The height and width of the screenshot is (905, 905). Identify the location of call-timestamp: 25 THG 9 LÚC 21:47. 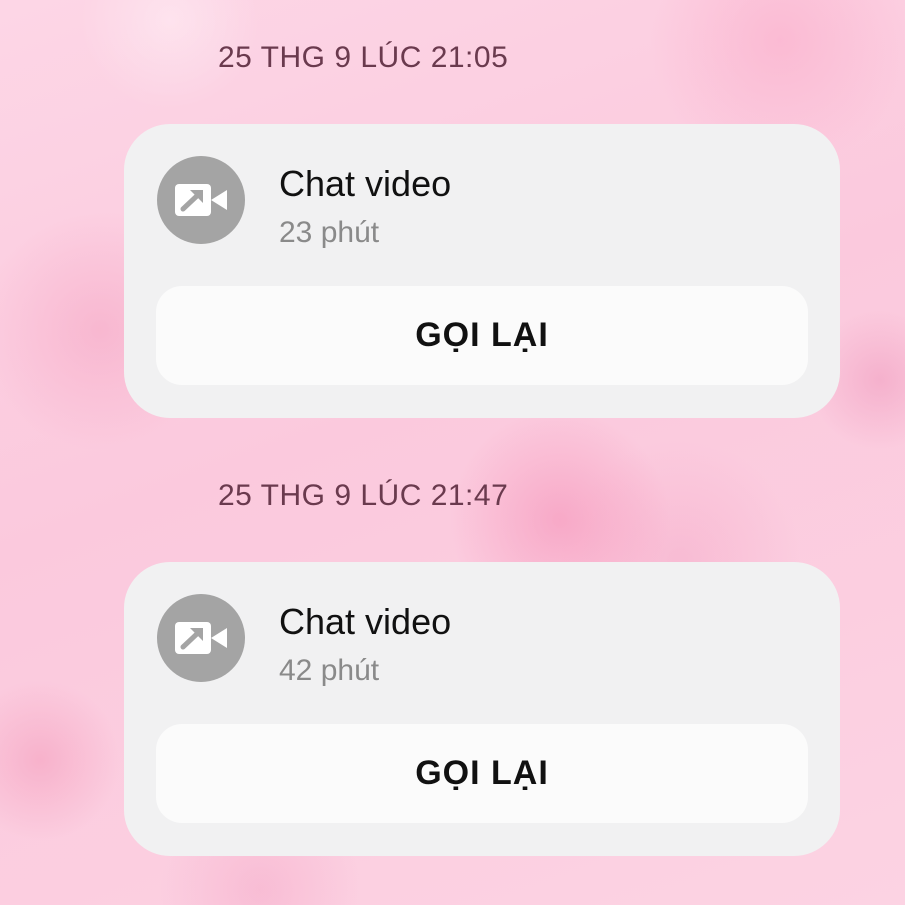
(363, 495).